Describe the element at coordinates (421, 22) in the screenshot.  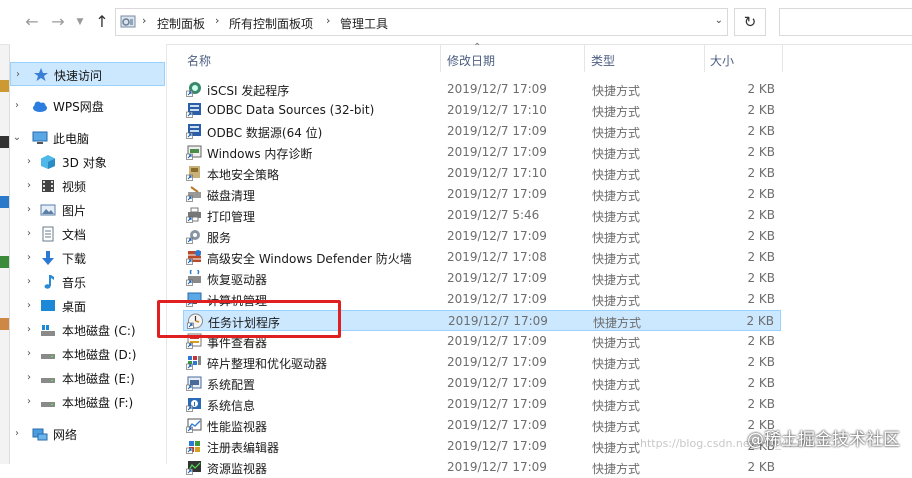
I see `address-bar: › 控制面板 › 所有控制面板项 › 管理工具 ⌄` at that location.